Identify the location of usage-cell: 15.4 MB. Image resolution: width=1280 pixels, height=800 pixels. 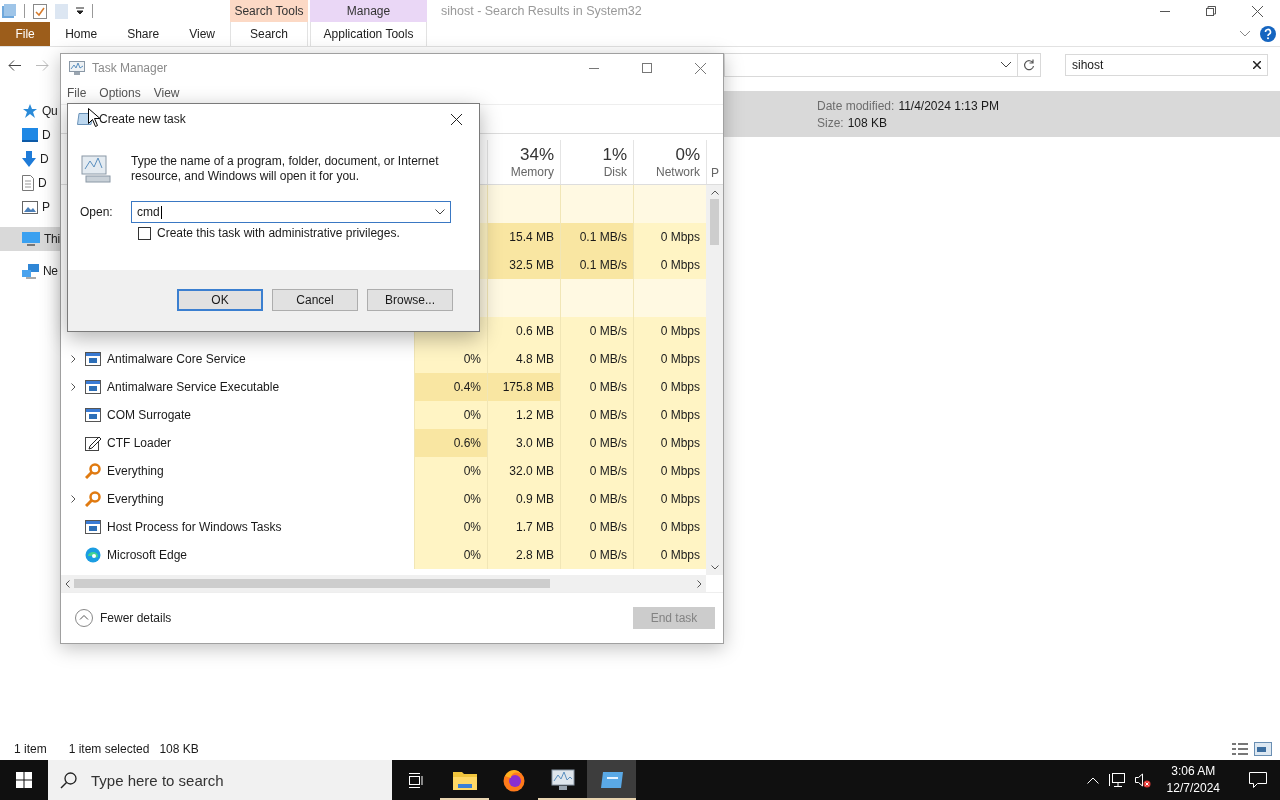
(523, 237).